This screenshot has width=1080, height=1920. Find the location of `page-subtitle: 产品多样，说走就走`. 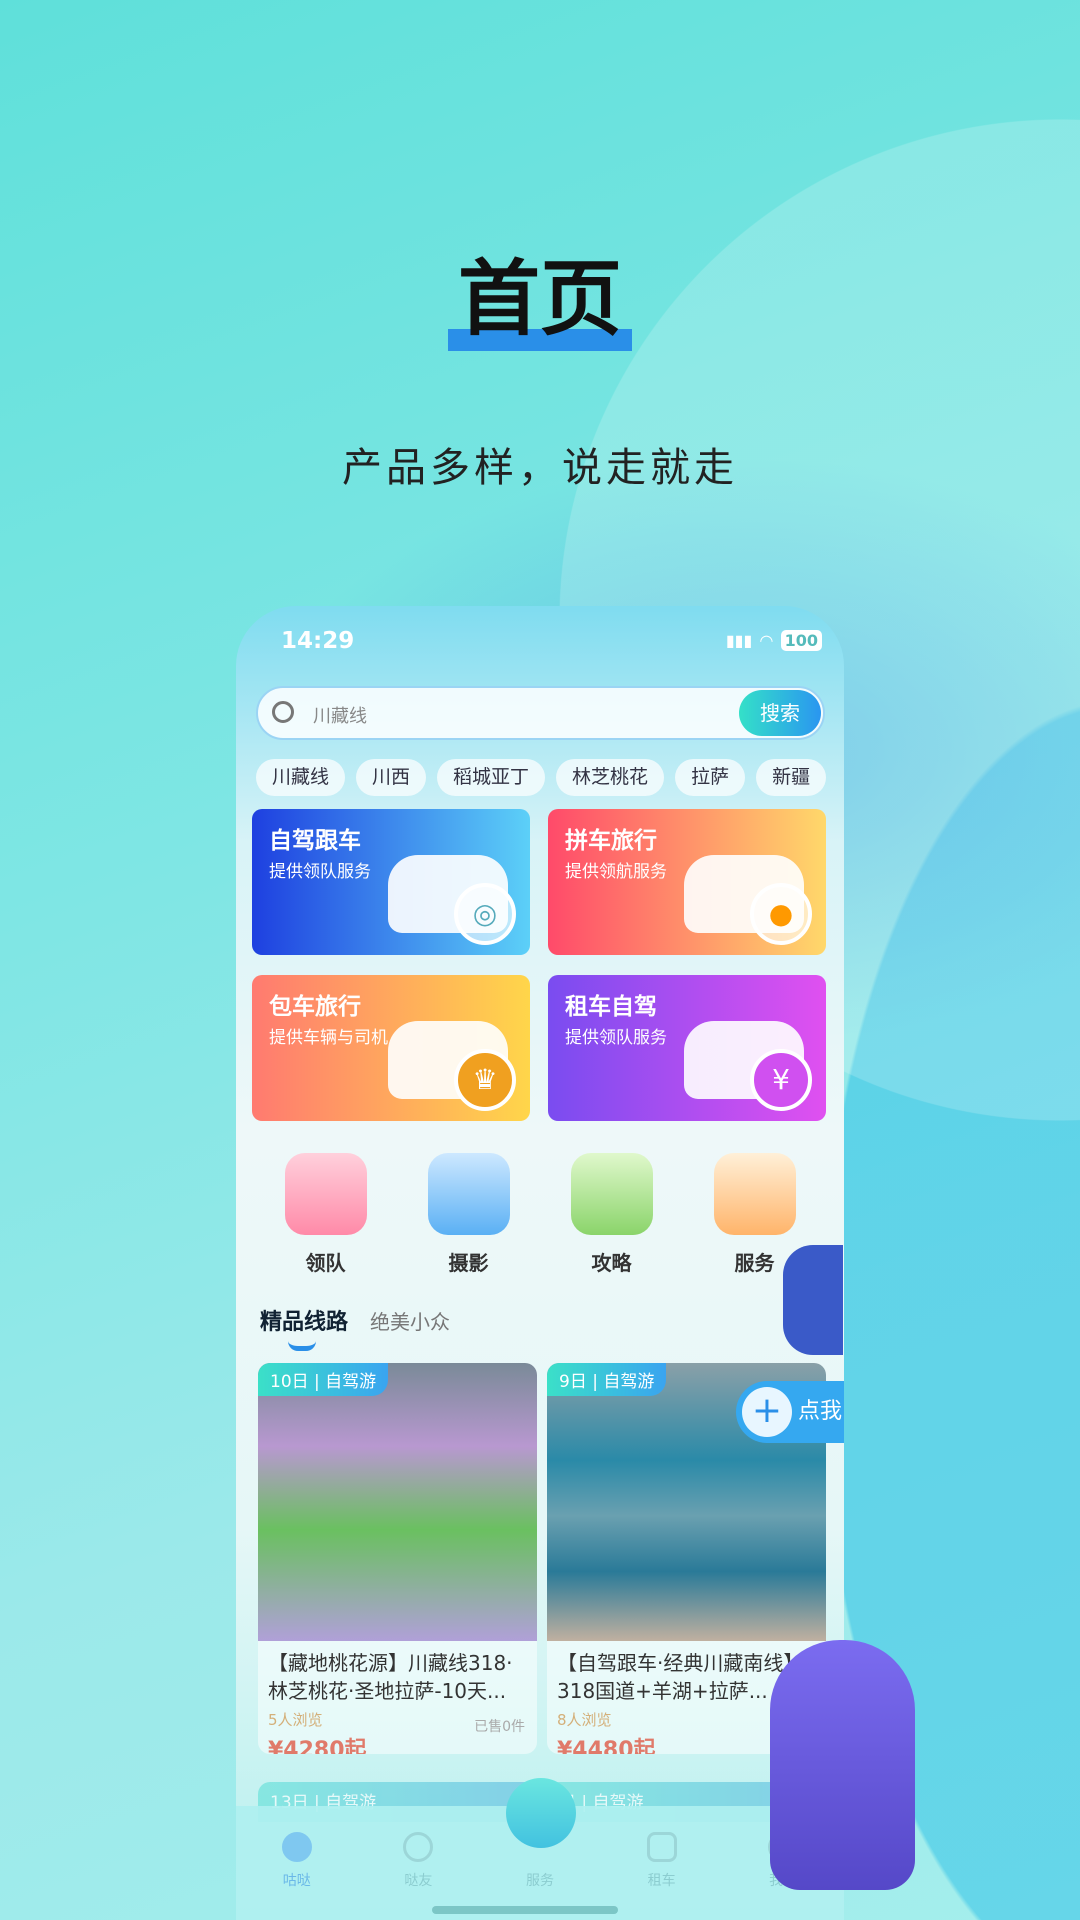

page-subtitle: 产品多样，说走就走 is located at coordinates (540, 468).